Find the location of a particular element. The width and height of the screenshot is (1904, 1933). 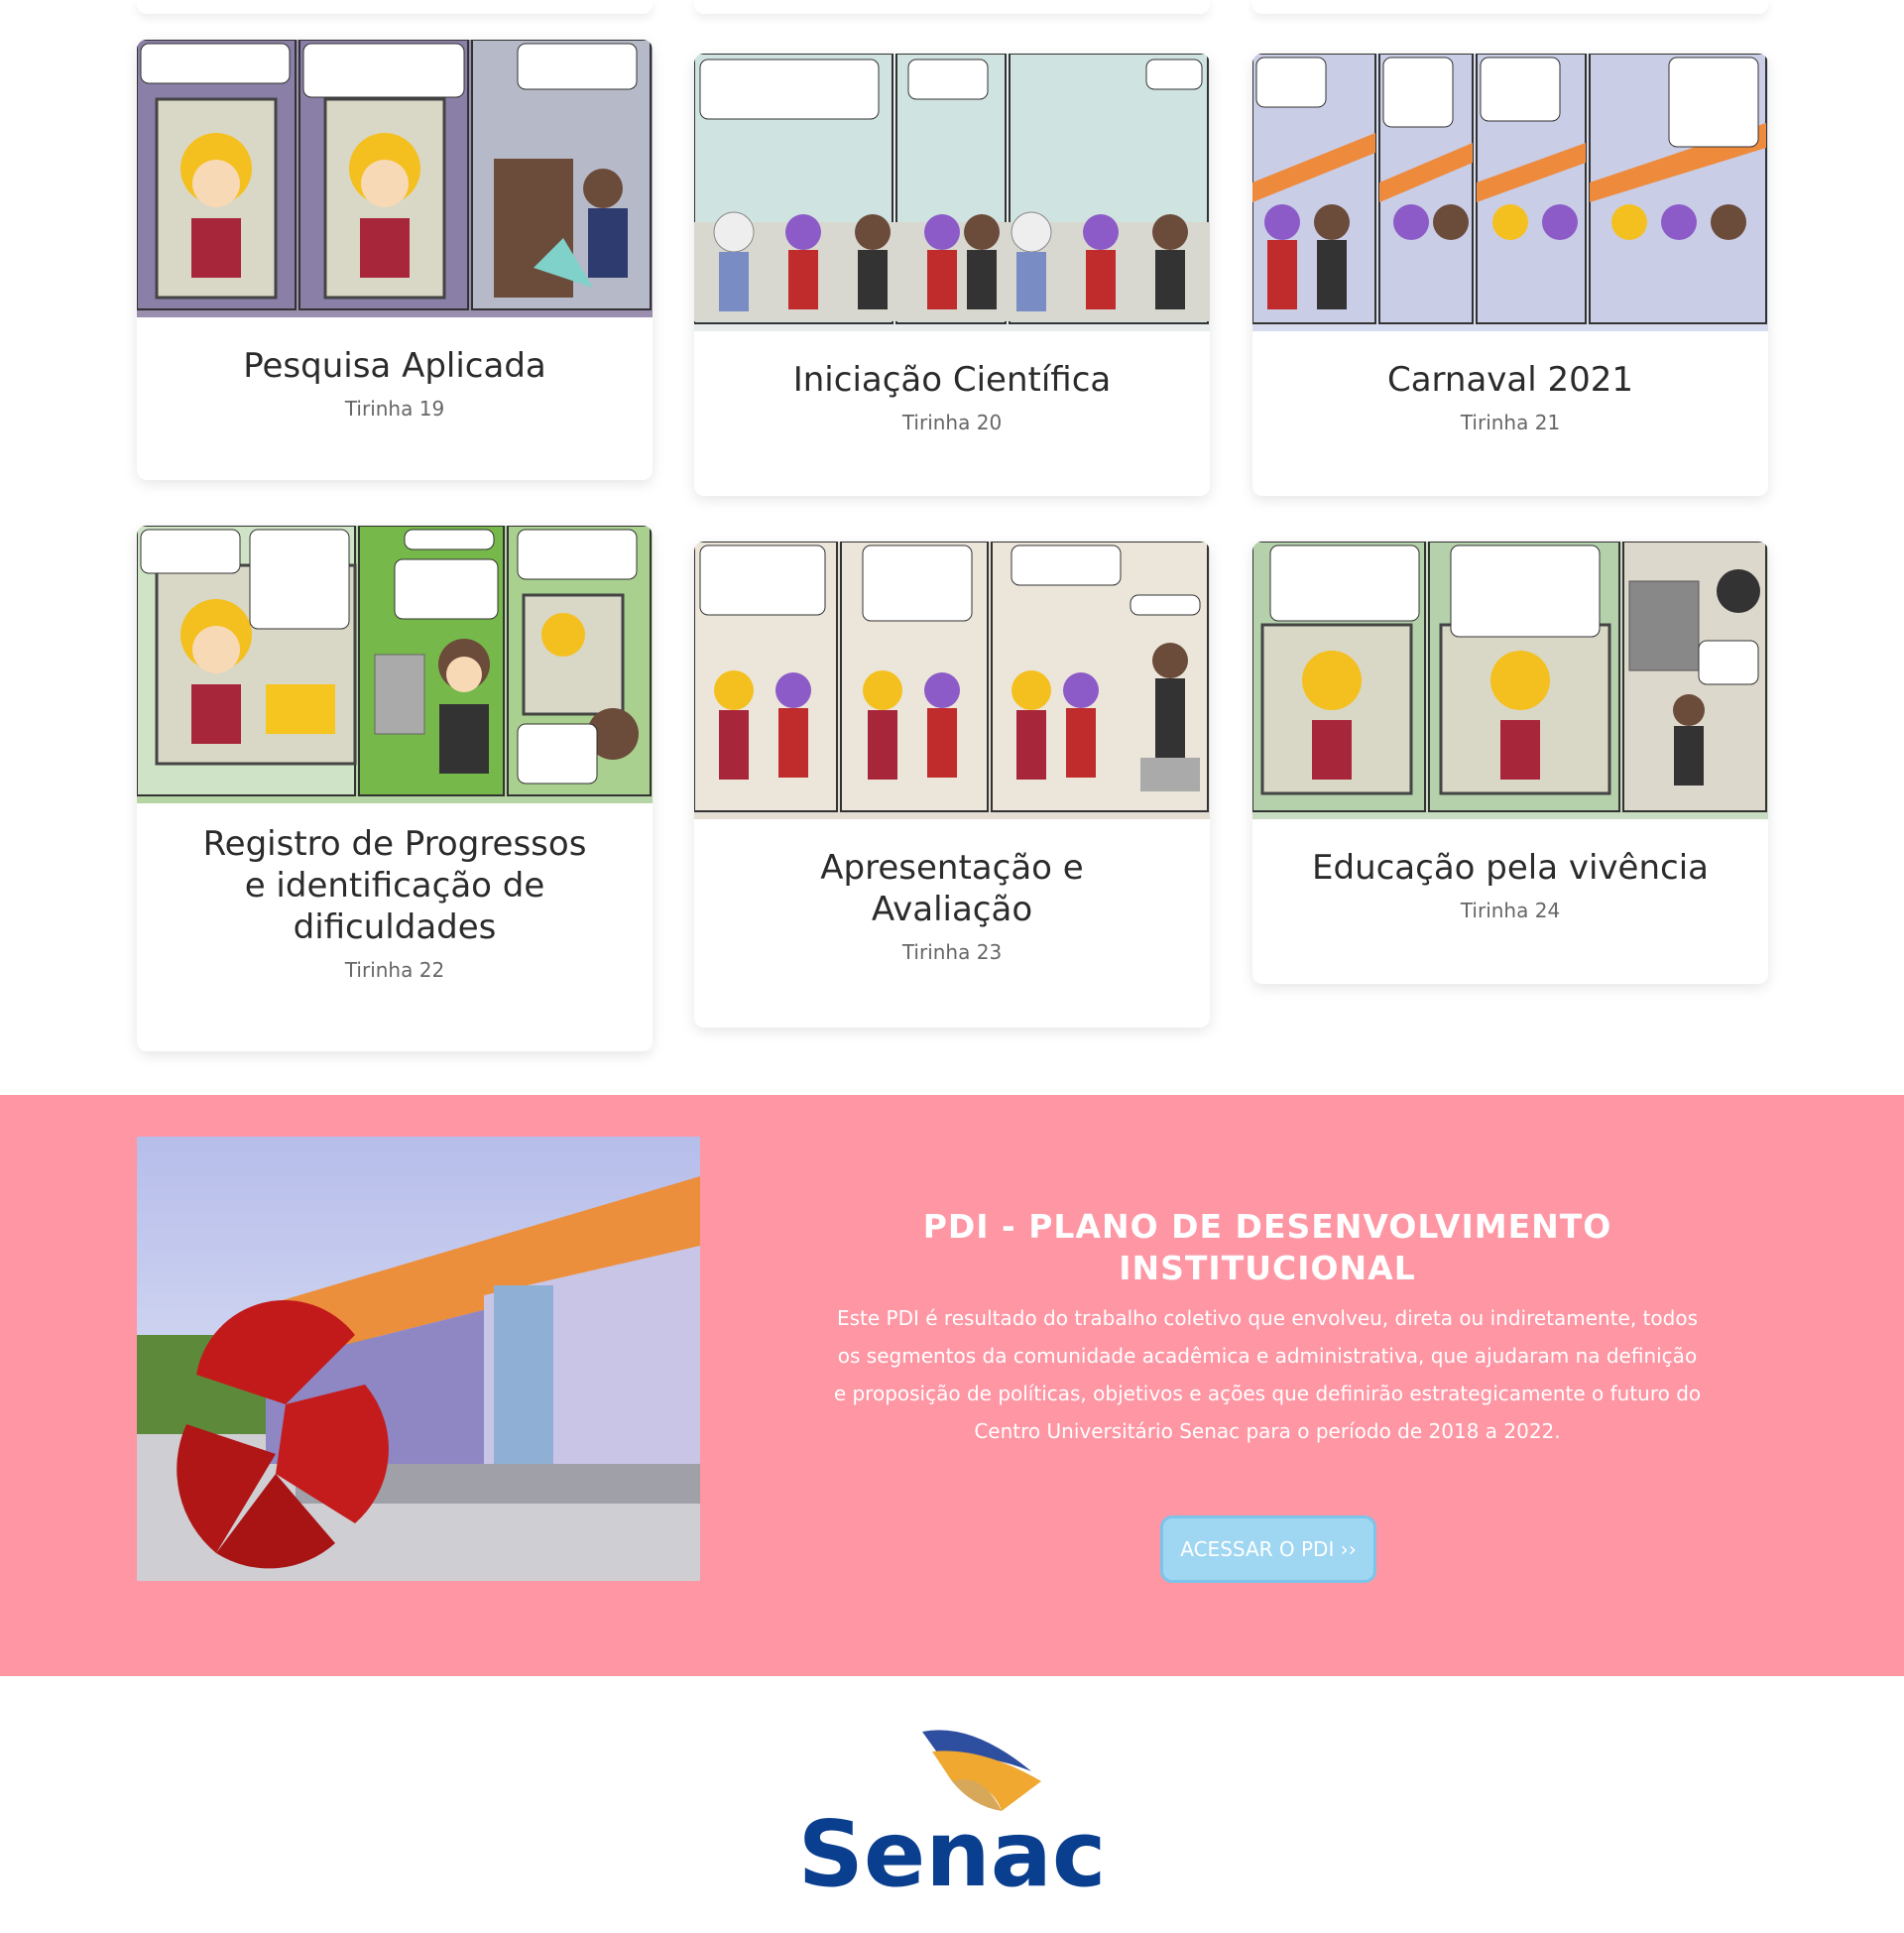

comic-card-21: Carnaval 2021 Tirinha 21 is located at coordinates (1510, 275).